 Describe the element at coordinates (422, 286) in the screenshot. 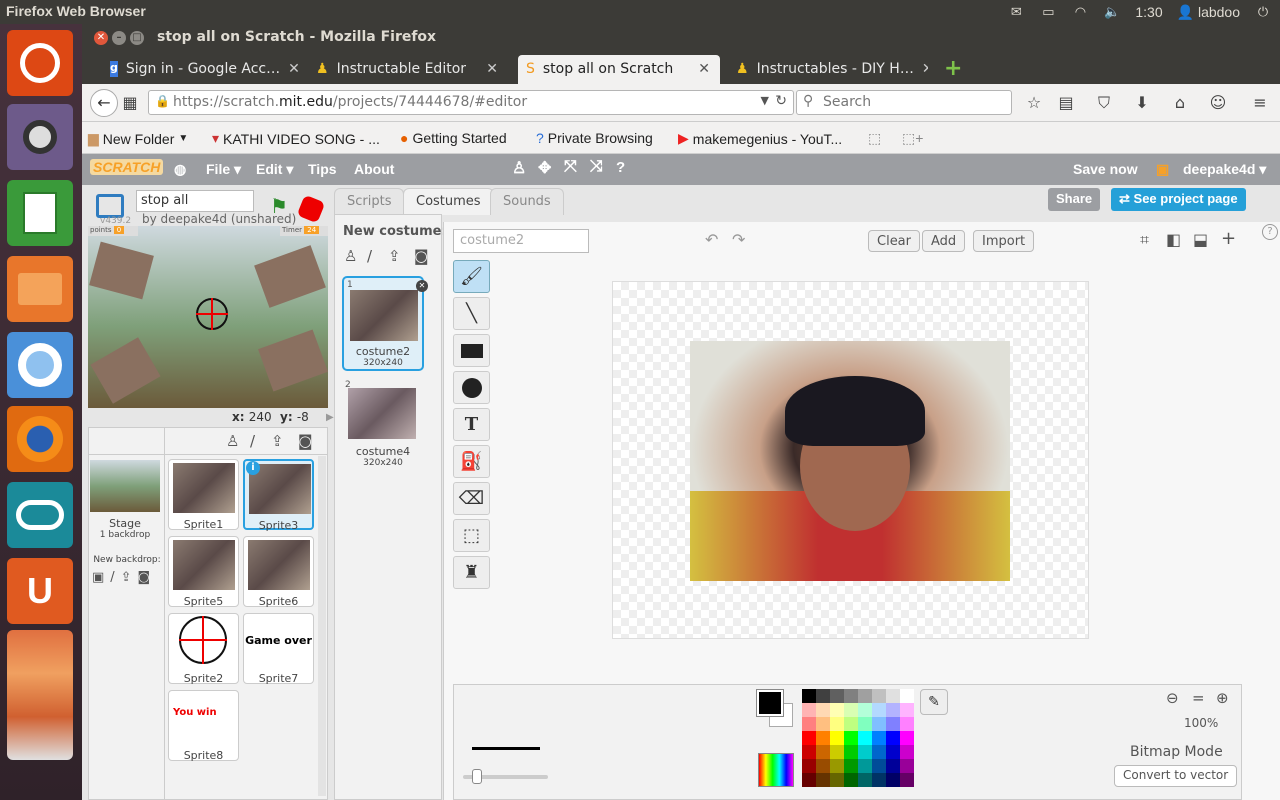

I see `delete-costume-icon: ✕` at that location.